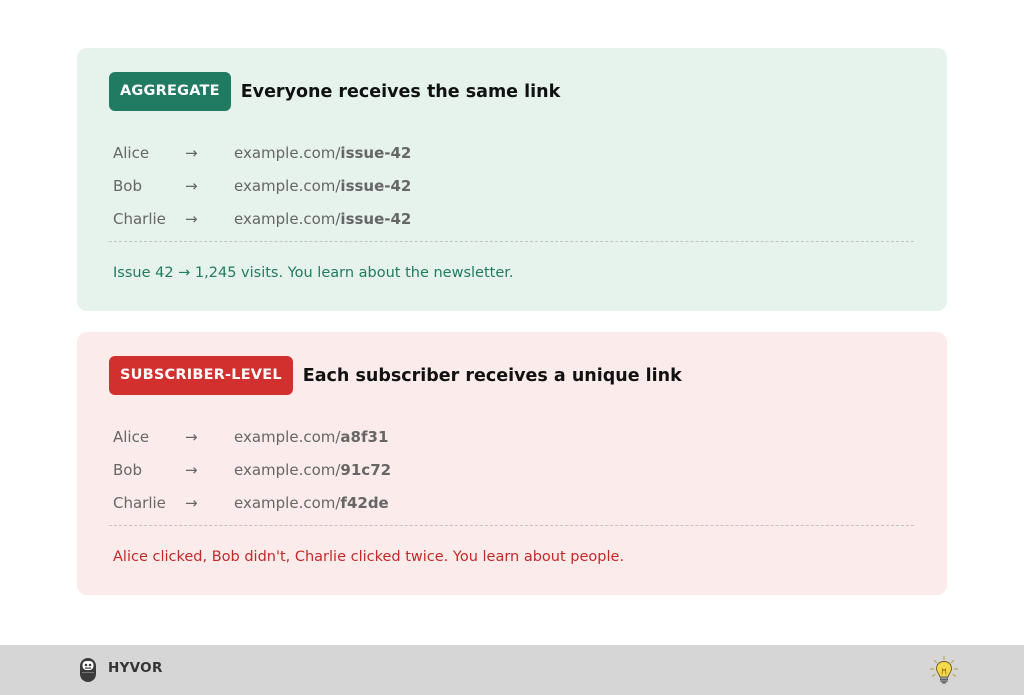  I want to click on subscriber-row: Alice → example.com/a8f31, so click(252, 436).